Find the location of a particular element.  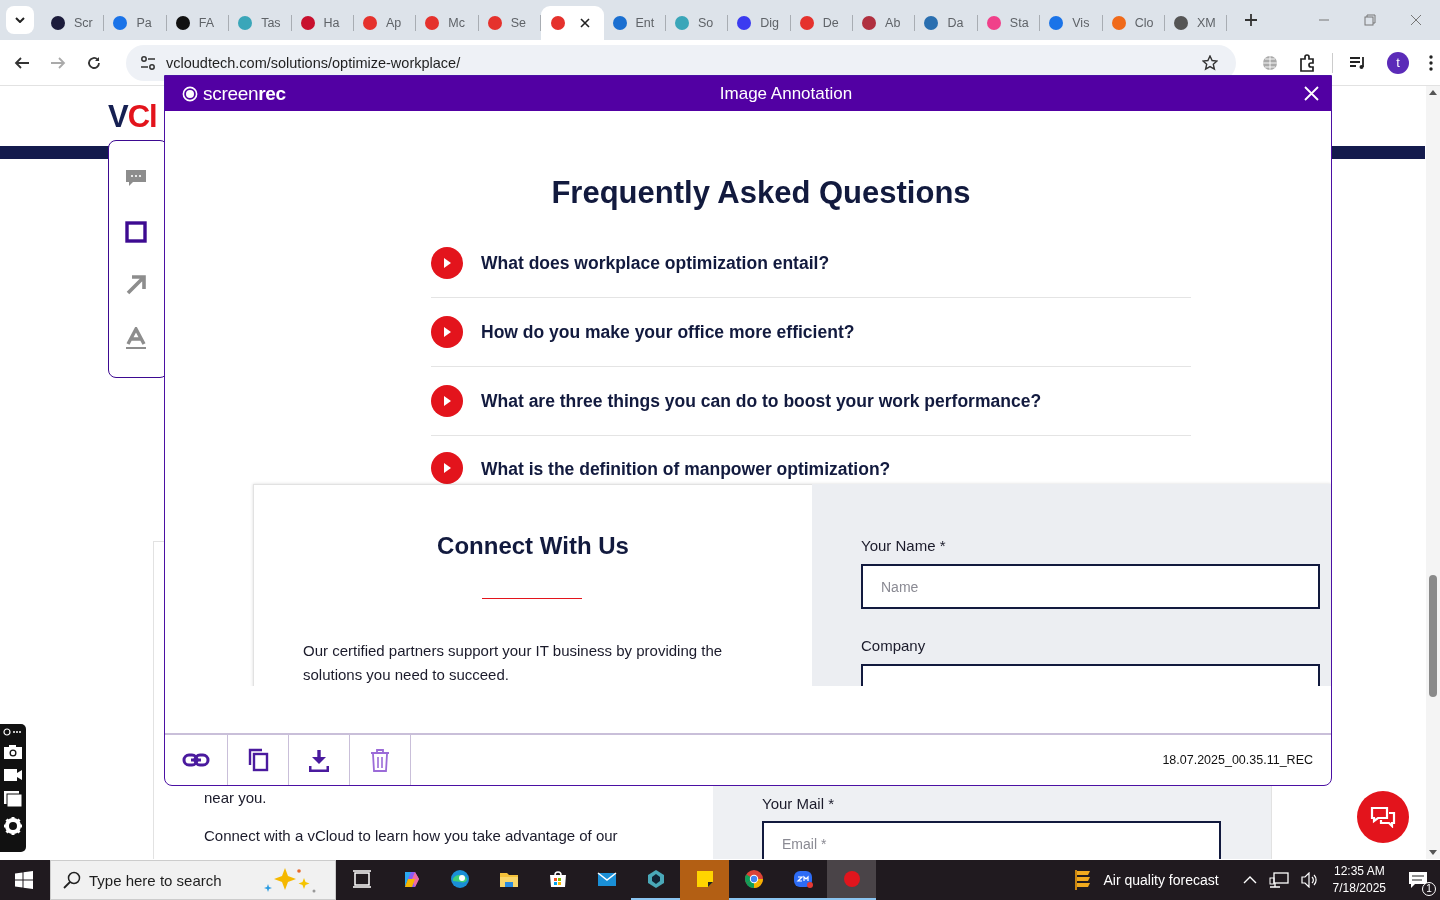

browser-tab: De is located at coordinates (822, 23).